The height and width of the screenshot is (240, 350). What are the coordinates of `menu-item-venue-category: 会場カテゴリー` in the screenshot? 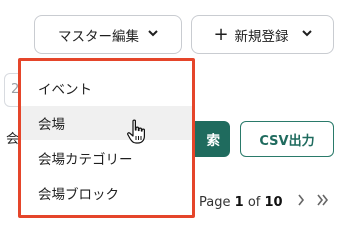 It's located at (106, 158).